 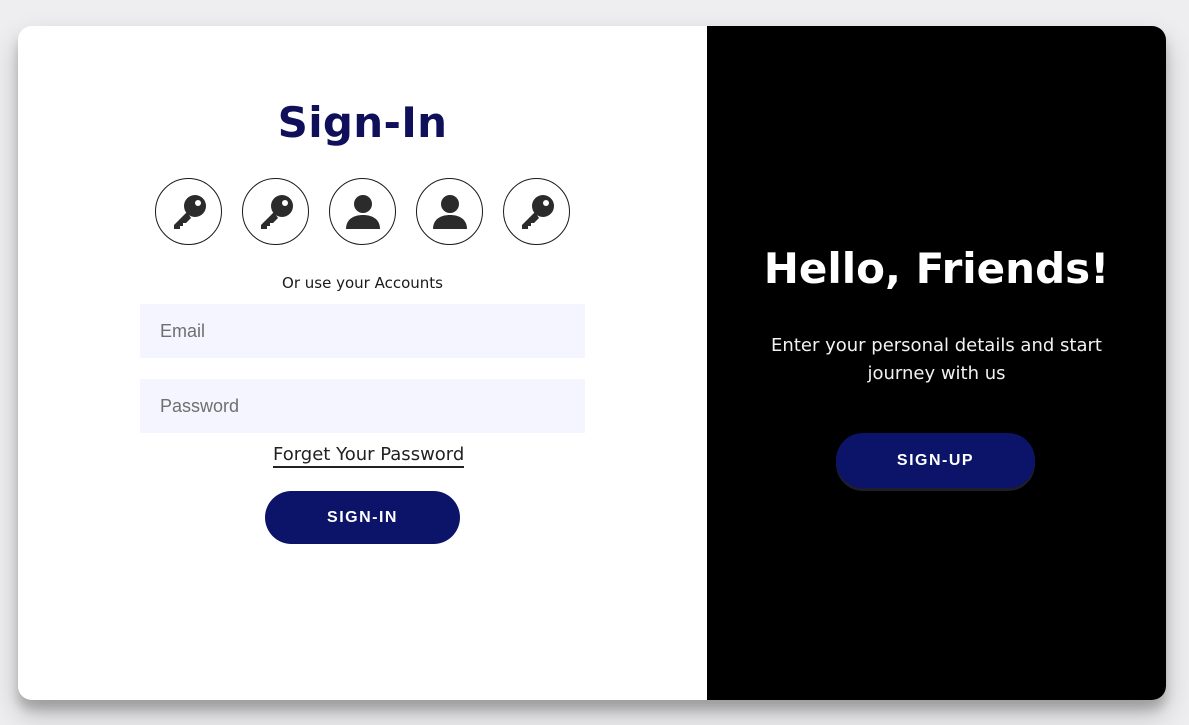 I want to click on social-login-row, so click(x=362, y=211).